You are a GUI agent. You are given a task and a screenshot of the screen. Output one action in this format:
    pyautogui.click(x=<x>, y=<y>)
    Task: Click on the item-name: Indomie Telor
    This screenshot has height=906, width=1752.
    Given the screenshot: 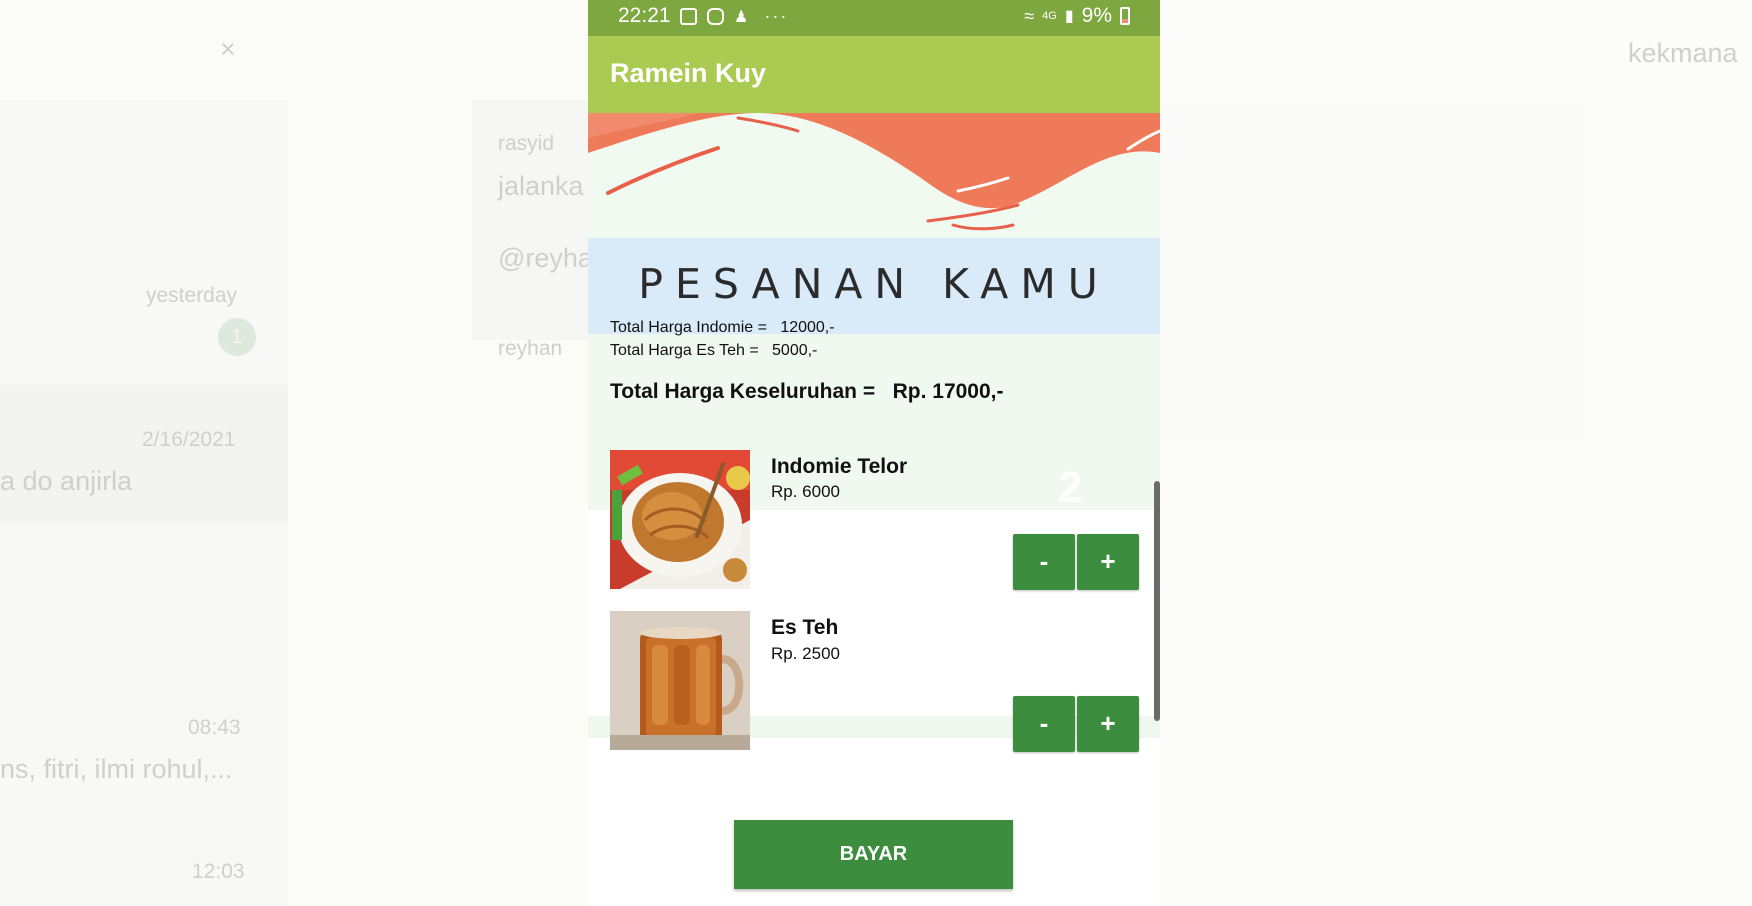 What is the action you would take?
    pyautogui.click(x=839, y=466)
    